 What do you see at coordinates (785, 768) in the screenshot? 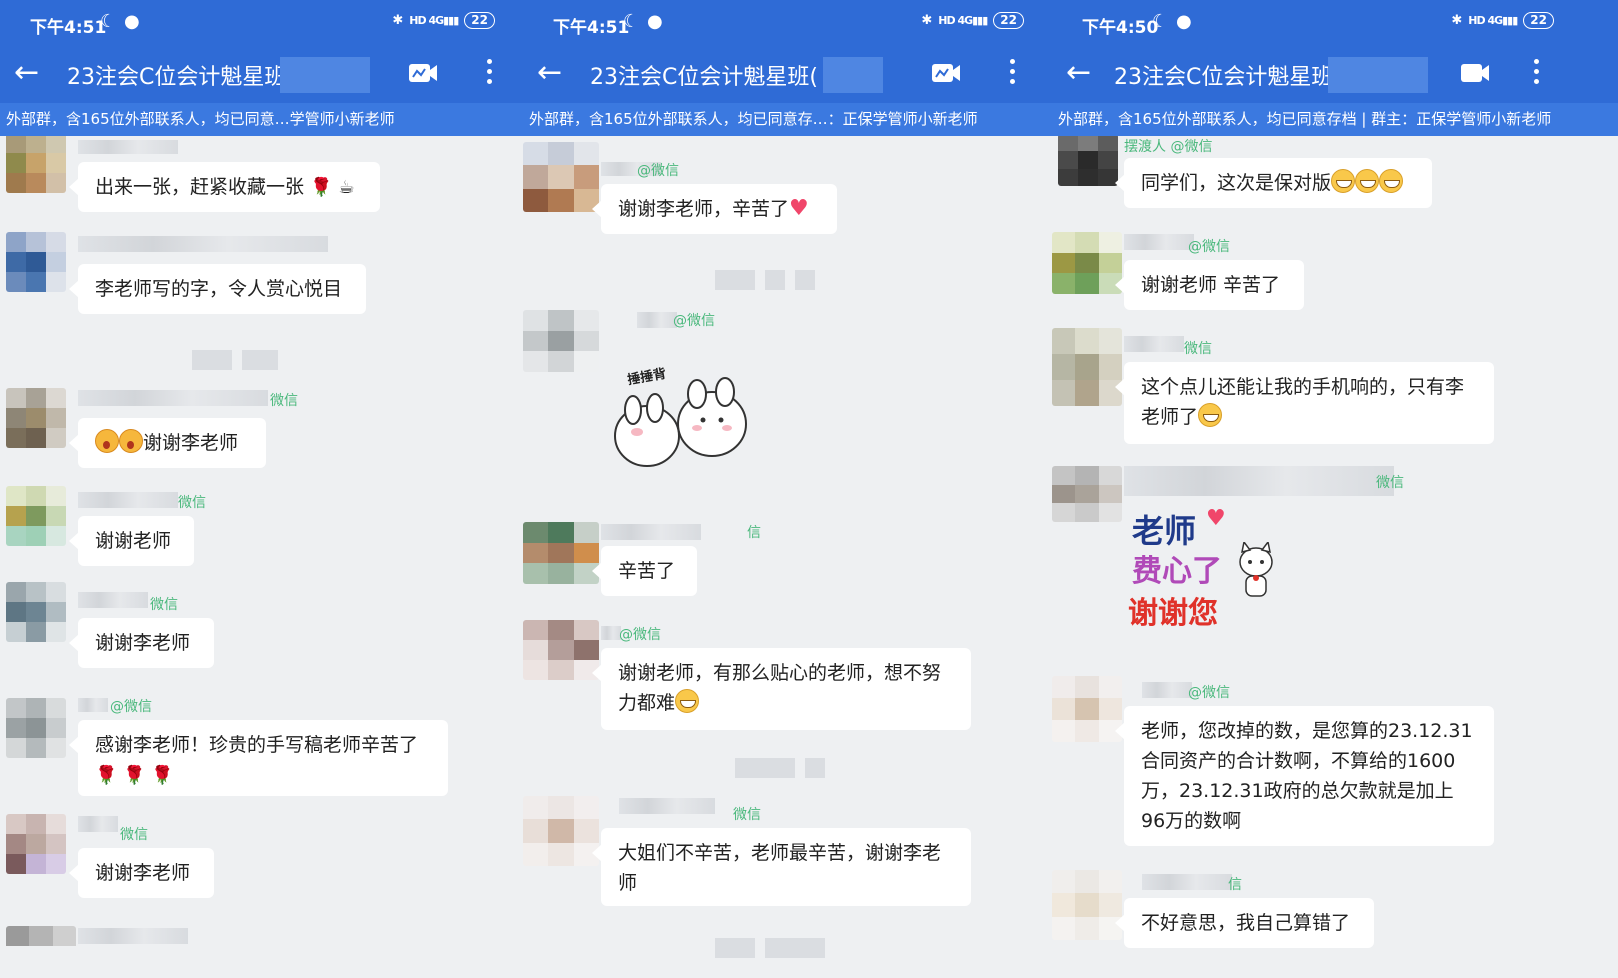
I see `redacted-timestamp` at bounding box center [785, 768].